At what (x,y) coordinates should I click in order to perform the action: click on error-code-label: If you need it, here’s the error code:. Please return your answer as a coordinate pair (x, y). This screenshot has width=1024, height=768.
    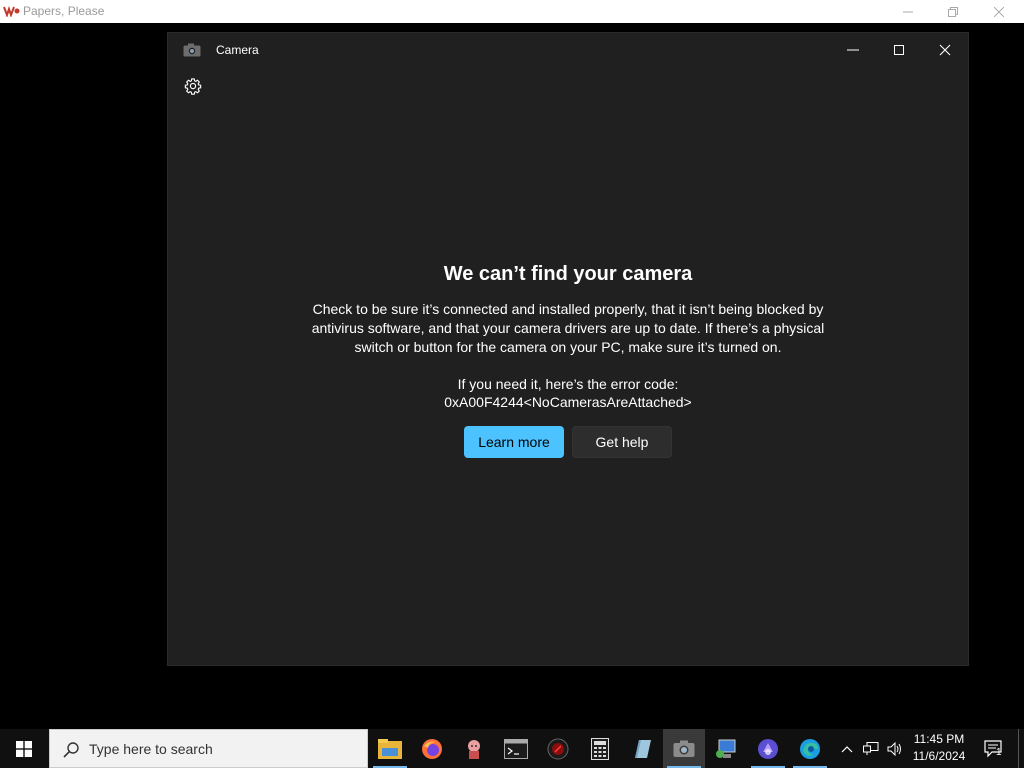
    Looking at the image, I should click on (568, 384).